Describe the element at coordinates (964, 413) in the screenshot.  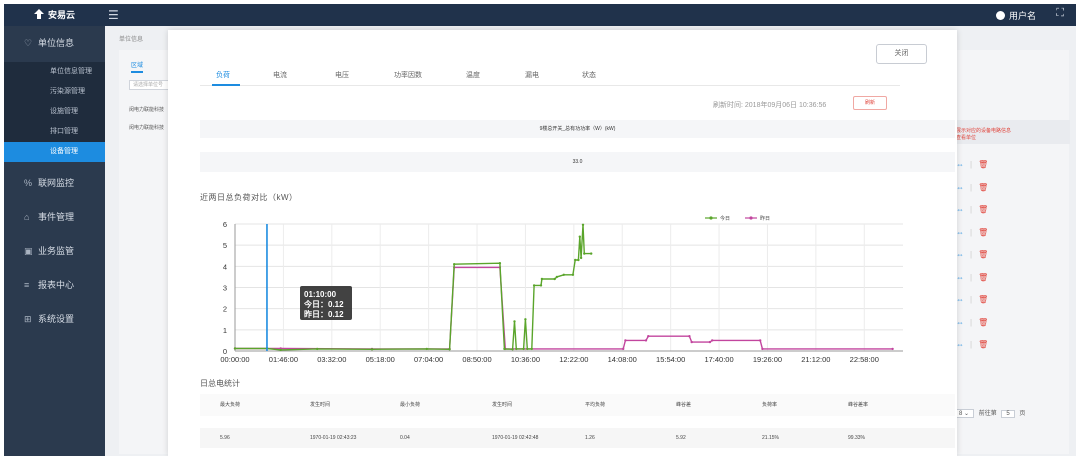
I see `page-size-select: 8 ⌄` at that location.